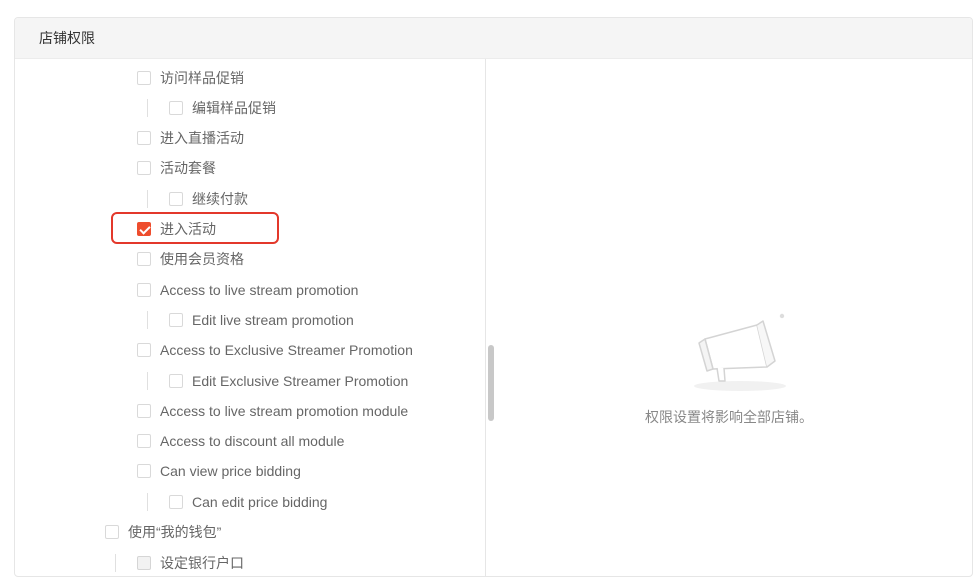 The width and height of the screenshot is (977, 577). Describe the element at coordinates (740, 352) in the screenshot. I see `megaphone-icon` at that location.